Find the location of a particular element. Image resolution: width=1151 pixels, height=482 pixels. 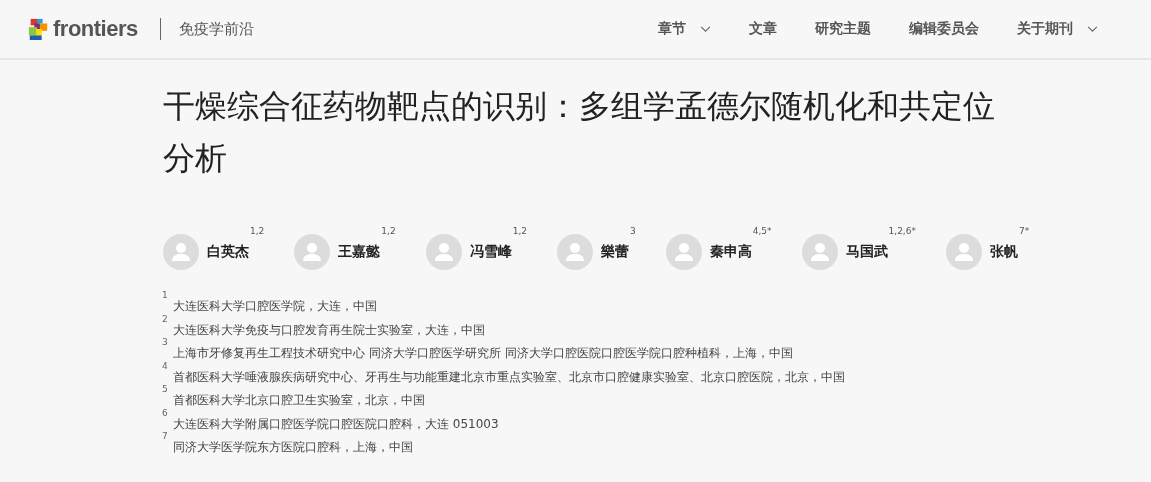

affiliation-number: 1 is located at coordinates (165, 295).